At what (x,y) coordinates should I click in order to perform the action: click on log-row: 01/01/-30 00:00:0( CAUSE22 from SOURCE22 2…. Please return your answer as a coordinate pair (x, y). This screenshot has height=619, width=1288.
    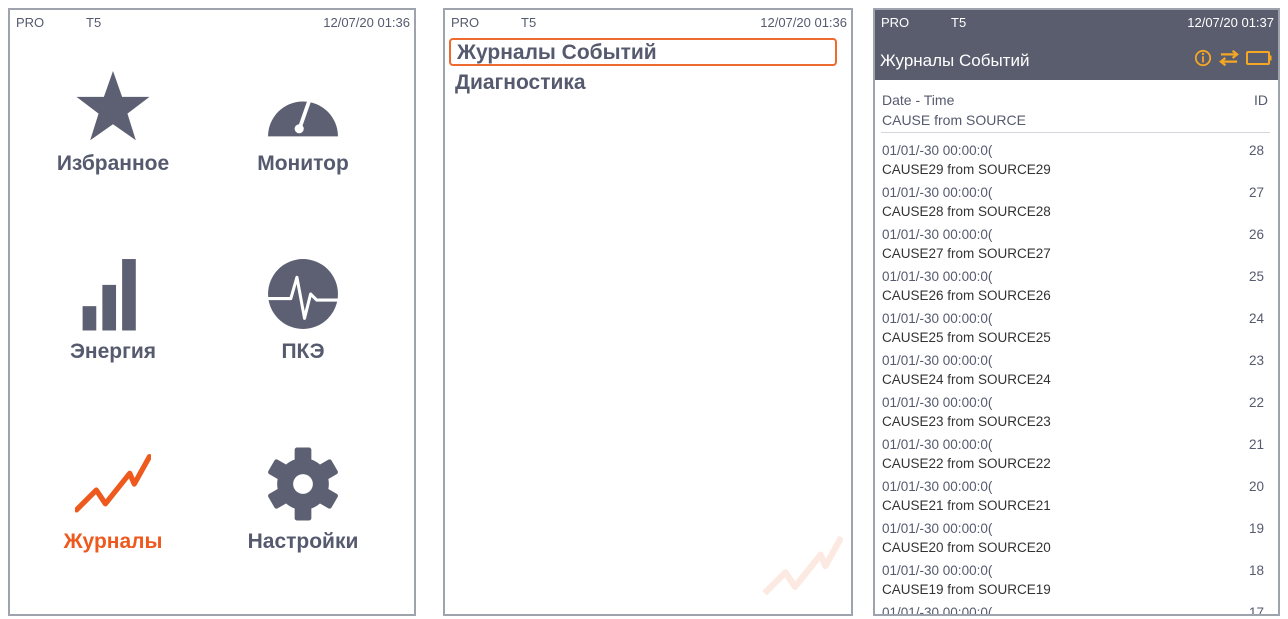
    Looking at the image, I should click on (1075, 458).